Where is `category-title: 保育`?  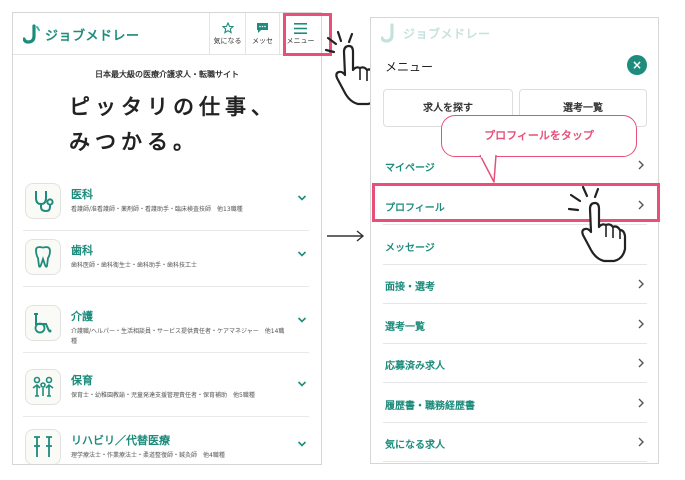
category-title: 保育 is located at coordinates (82, 380).